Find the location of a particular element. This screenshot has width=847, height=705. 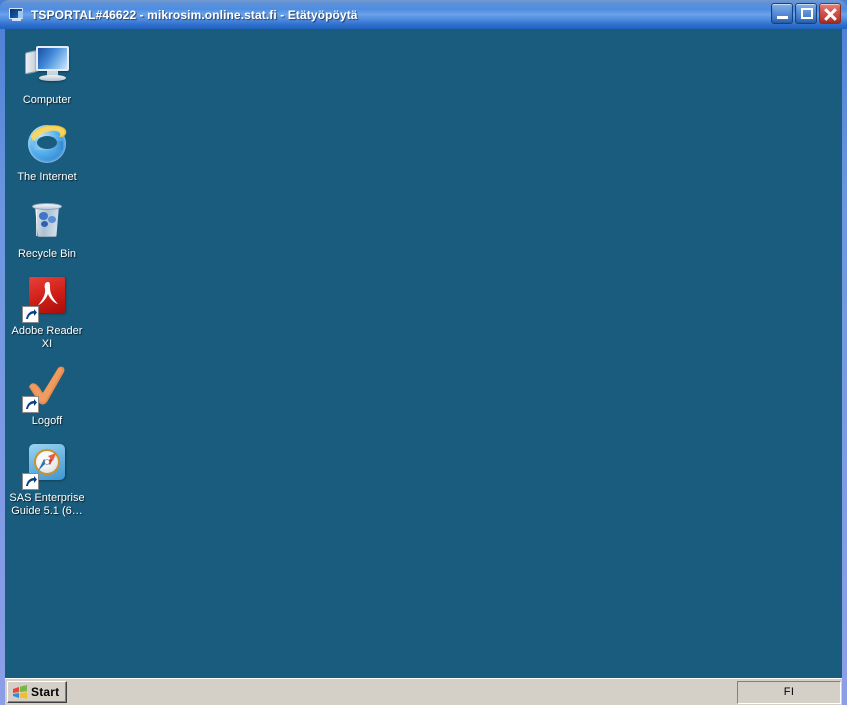

desktop-icon-computer: Computer is located at coordinates (47, 72).